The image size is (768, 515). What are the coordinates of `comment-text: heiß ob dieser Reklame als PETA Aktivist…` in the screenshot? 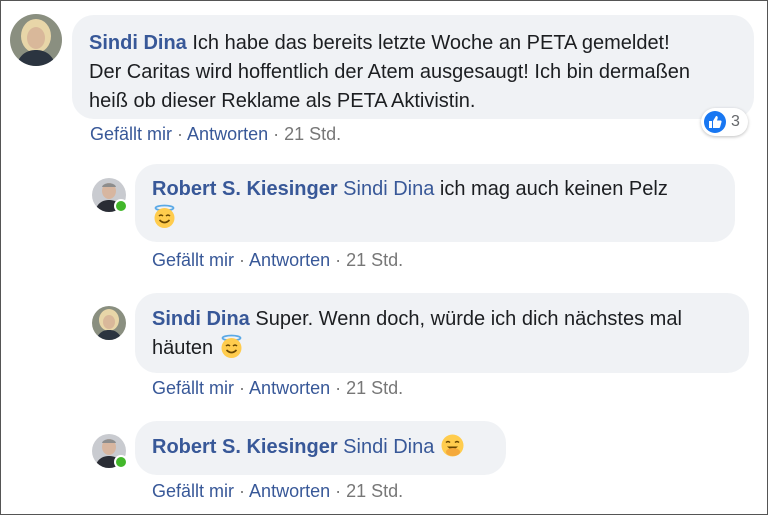 It's located at (282, 101).